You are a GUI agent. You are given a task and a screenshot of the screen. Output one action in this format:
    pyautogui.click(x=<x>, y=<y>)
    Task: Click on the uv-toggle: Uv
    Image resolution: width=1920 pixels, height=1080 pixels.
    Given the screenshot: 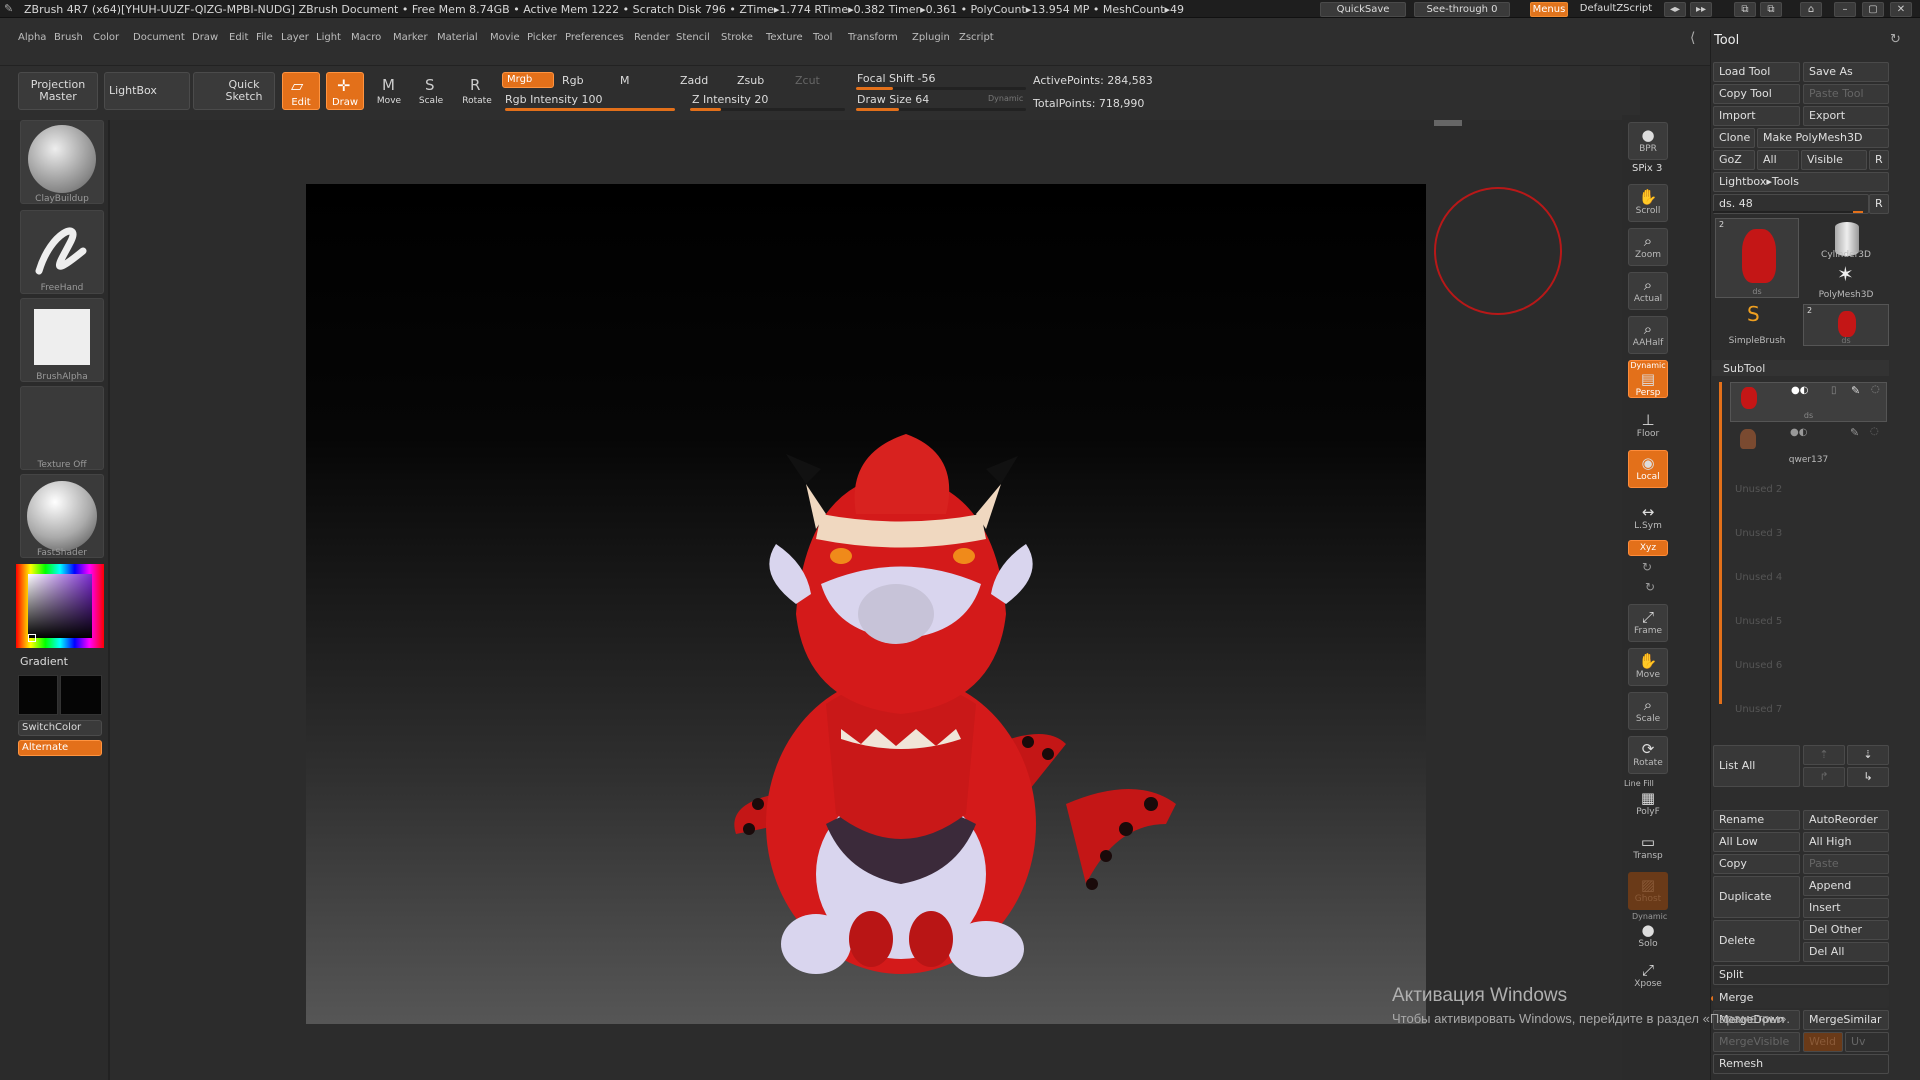 What is the action you would take?
    pyautogui.click(x=1867, y=1042)
    